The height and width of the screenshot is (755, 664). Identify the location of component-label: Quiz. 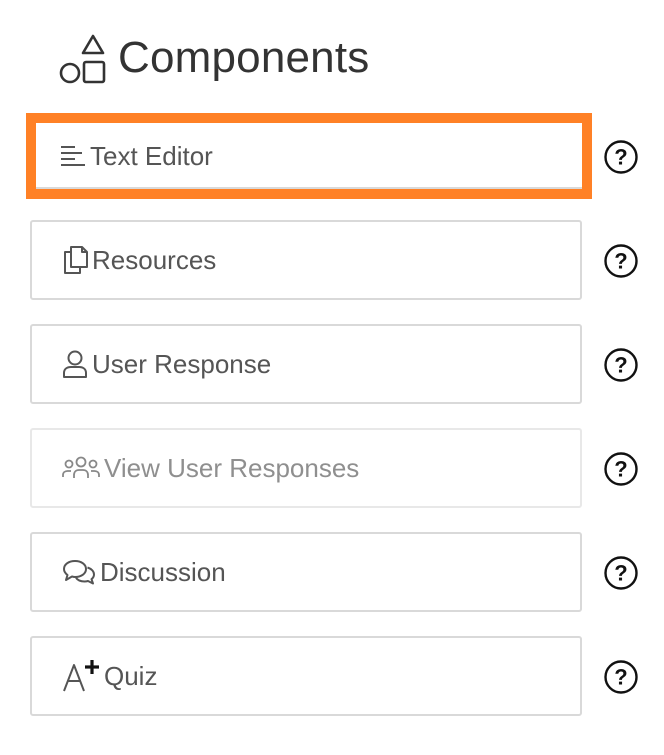
(131, 675).